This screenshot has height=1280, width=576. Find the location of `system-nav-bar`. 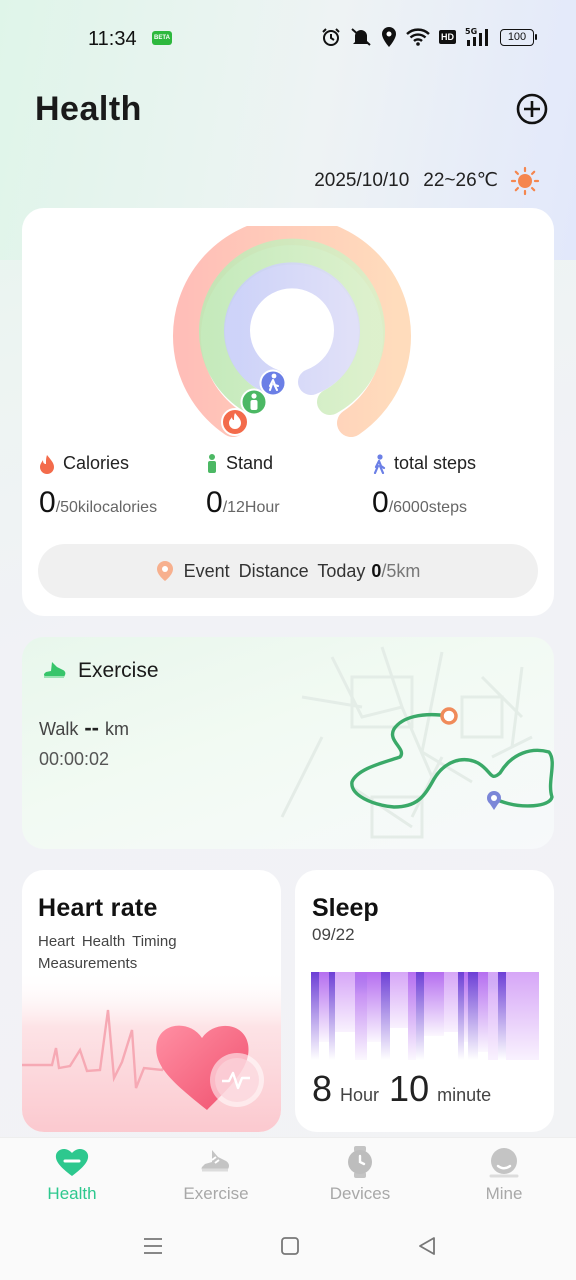

system-nav-bar is located at coordinates (288, 1248).